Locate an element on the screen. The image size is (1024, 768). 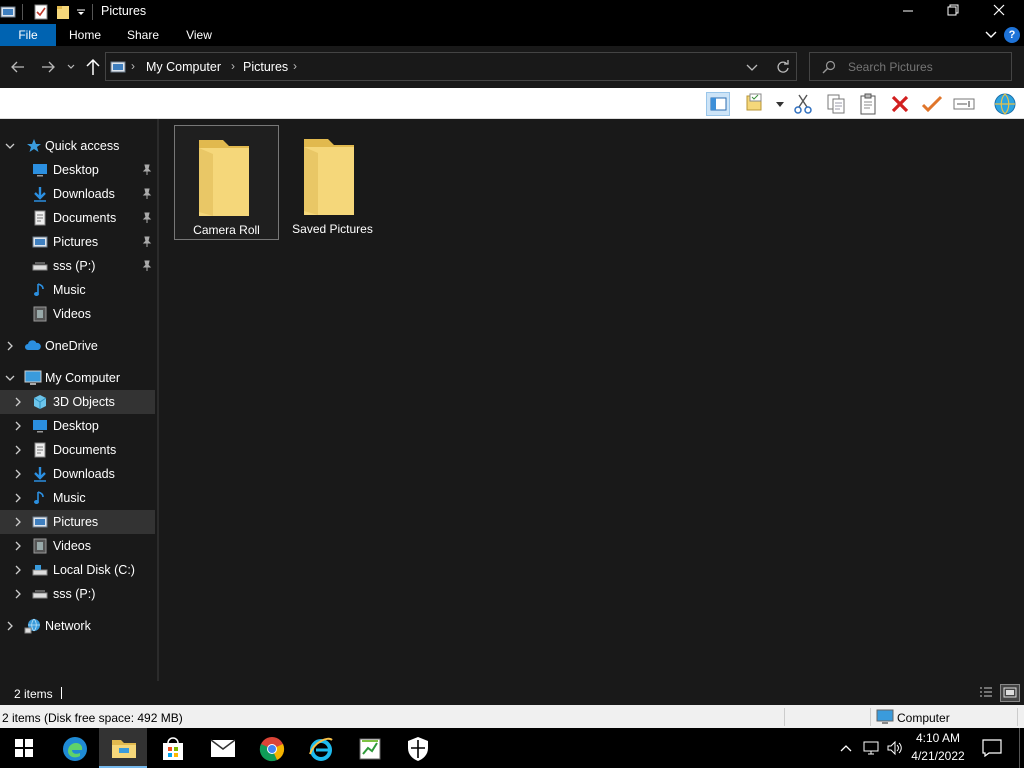
computer-item-pictures: Pictures is located at coordinates (77, 522).